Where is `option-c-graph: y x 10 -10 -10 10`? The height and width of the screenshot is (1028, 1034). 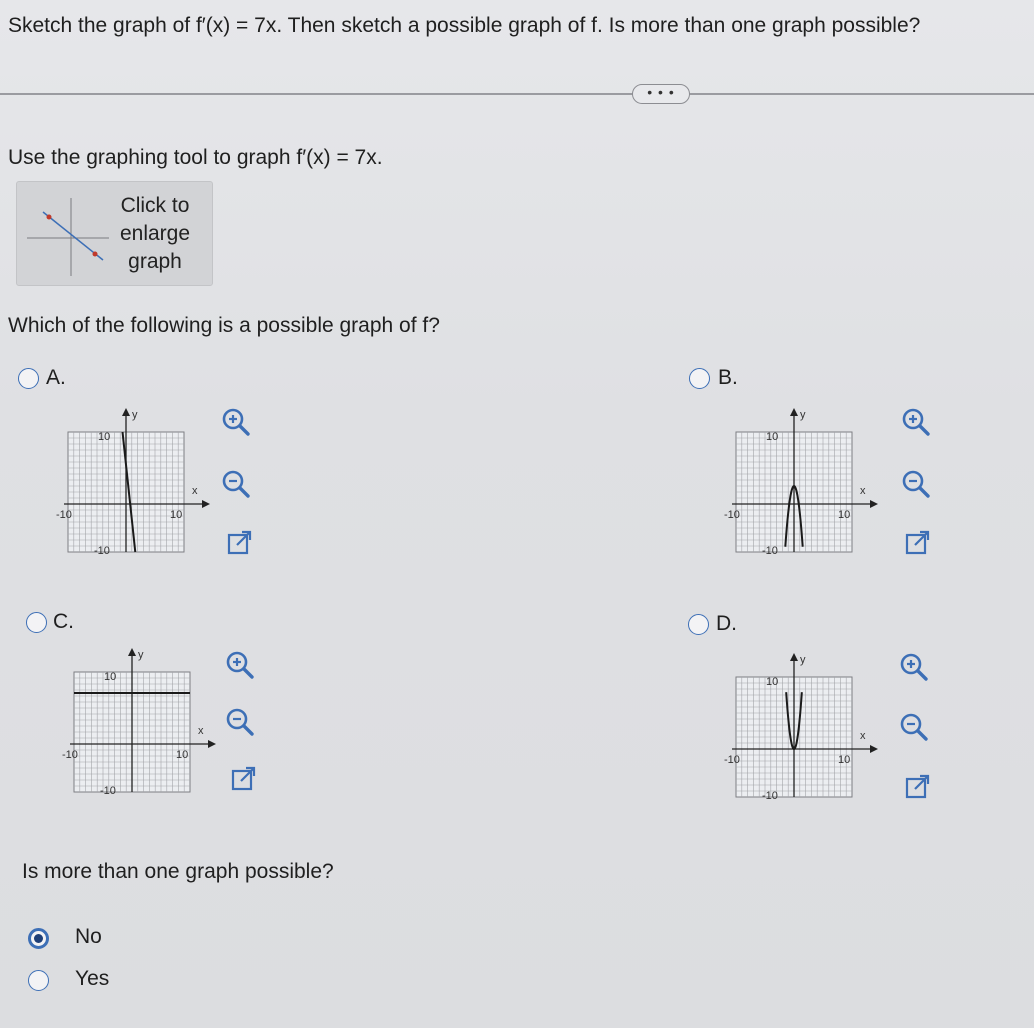
option-c-graph: y x 10 -10 -10 10 is located at coordinates (140, 725).